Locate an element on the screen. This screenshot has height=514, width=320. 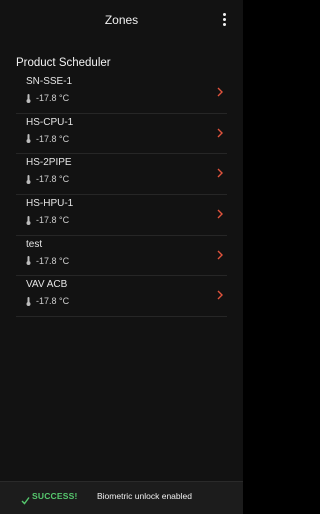
zone-name: test is located at coordinates (34, 244).